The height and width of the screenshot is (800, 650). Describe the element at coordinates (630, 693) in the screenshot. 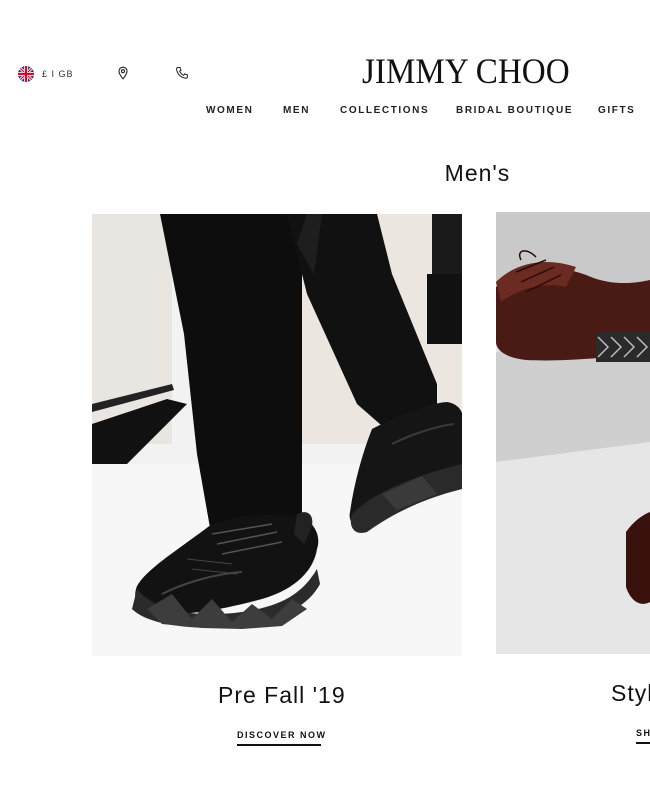

I see `card-title-style: Styl` at that location.